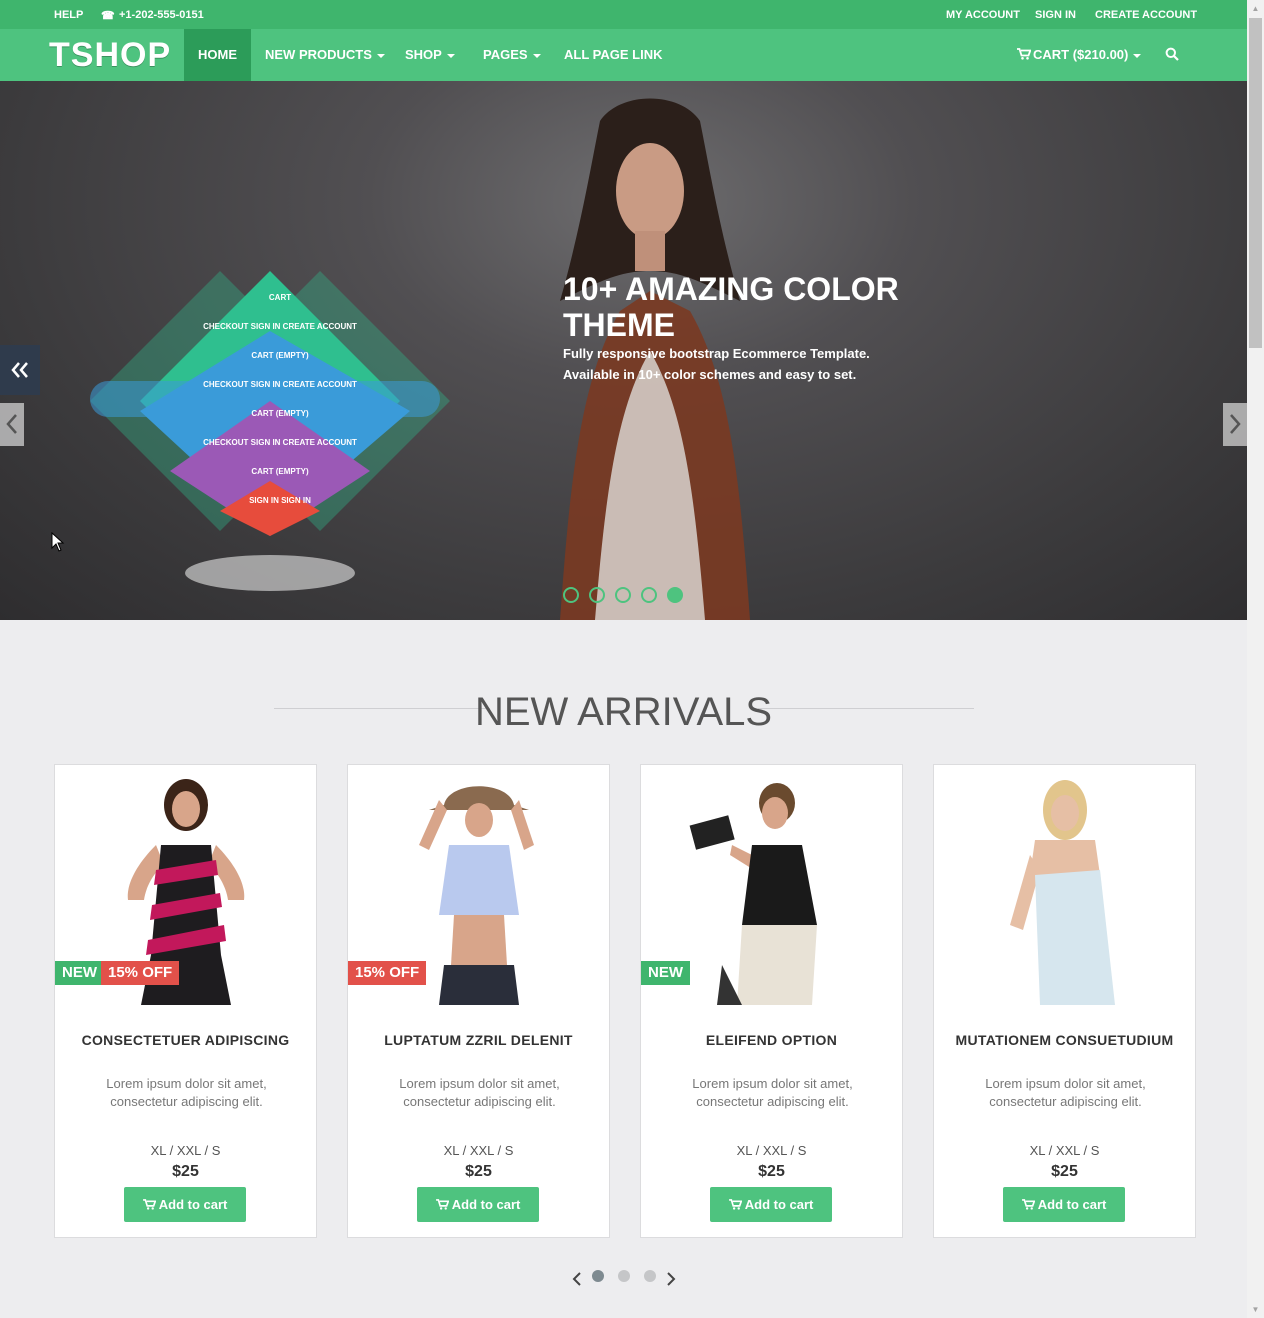 Image resolution: width=1264 pixels, height=1318 pixels. What do you see at coordinates (280, 384) in the screenshot?
I see `demo-row-4: CHECKOUT SIGN IN CREATE ACCOUNT` at bounding box center [280, 384].